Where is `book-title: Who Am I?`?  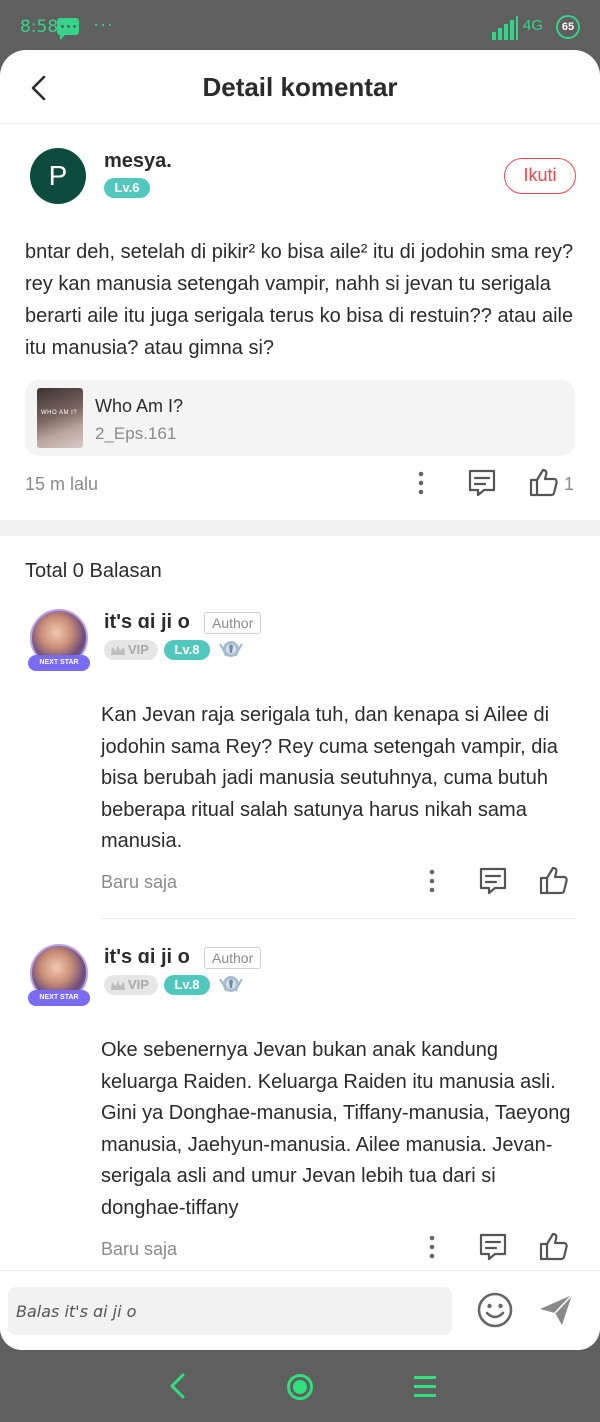
book-title: Who Am I? is located at coordinates (139, 406).